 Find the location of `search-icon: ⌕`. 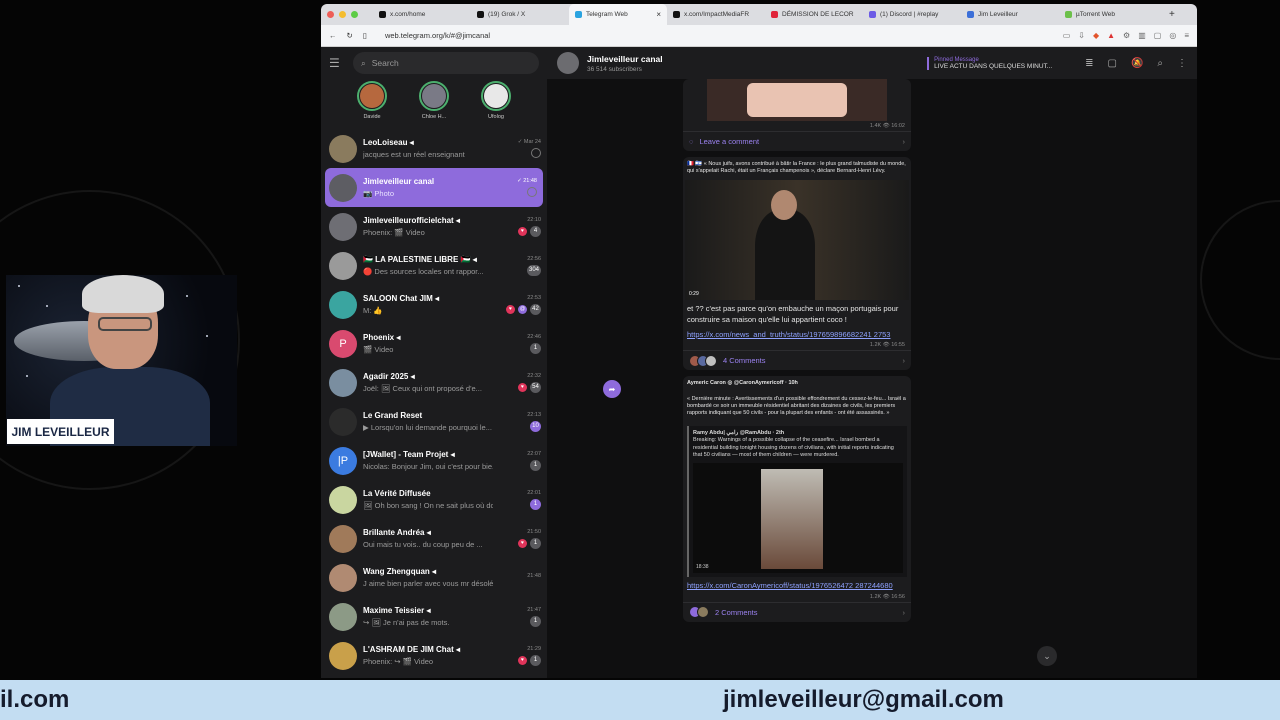

search-icon: ⌕ is located at coordinates (363, 62).